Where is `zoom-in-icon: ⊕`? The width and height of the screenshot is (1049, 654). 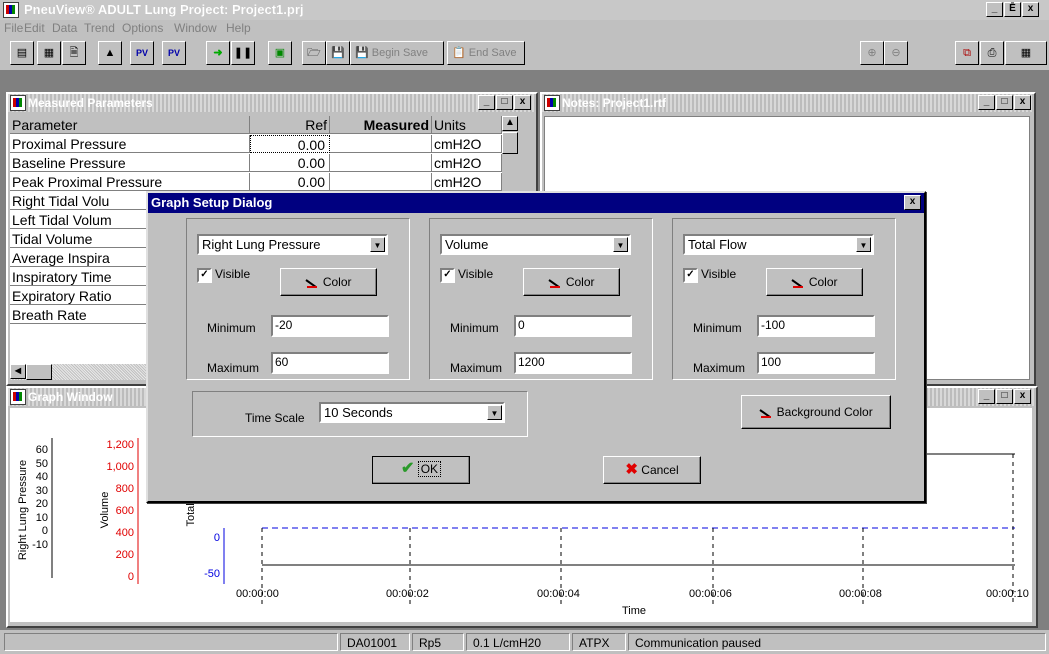
zoom-in-icon: ⊕ is located at coordinates (872, 53).